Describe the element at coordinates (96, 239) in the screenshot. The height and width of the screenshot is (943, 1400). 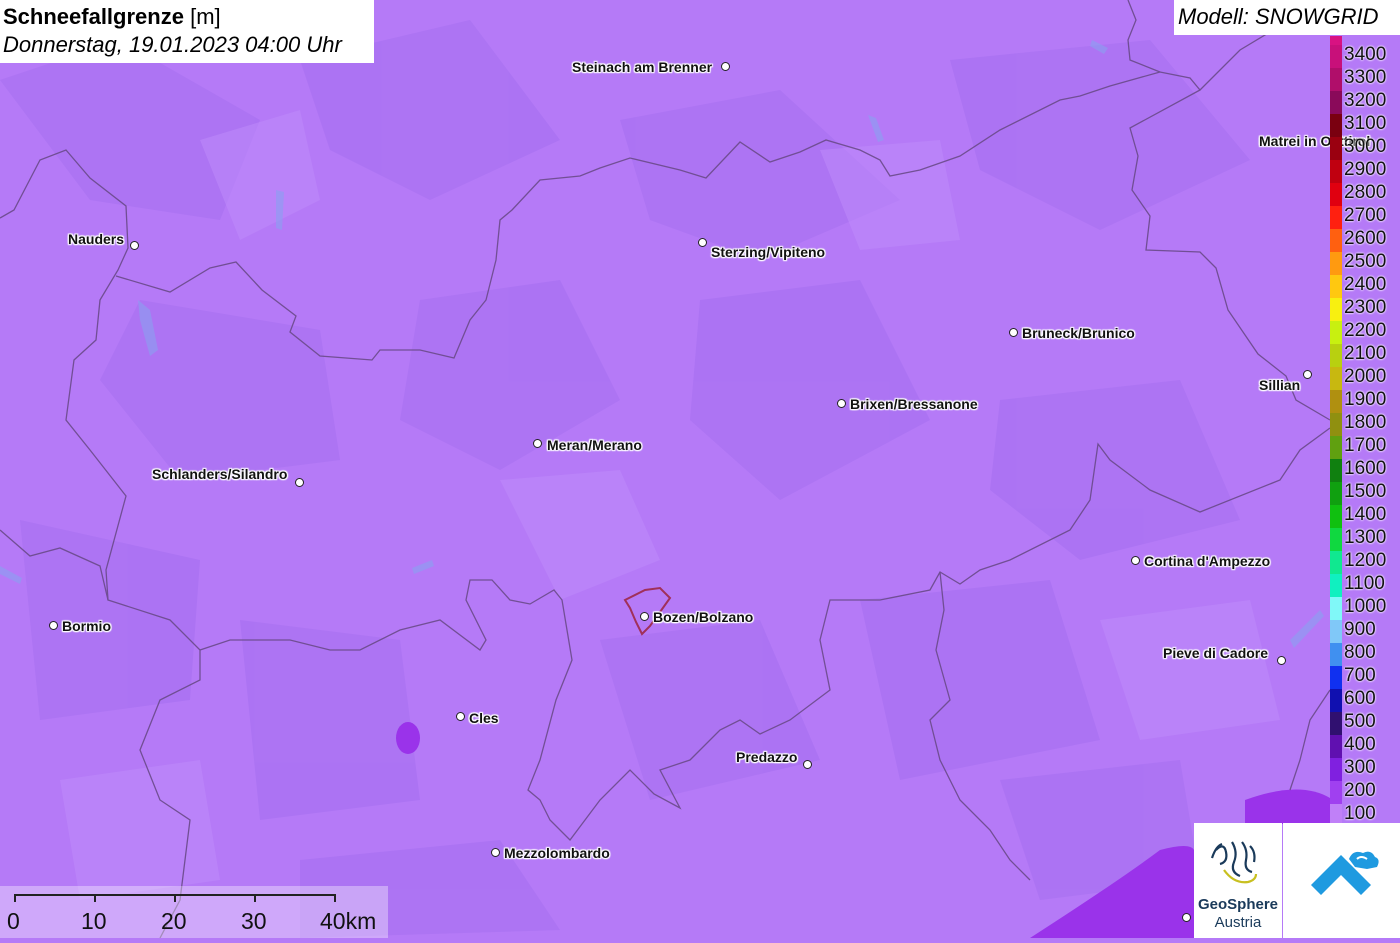
I see `city-label: Nauders` at that location.